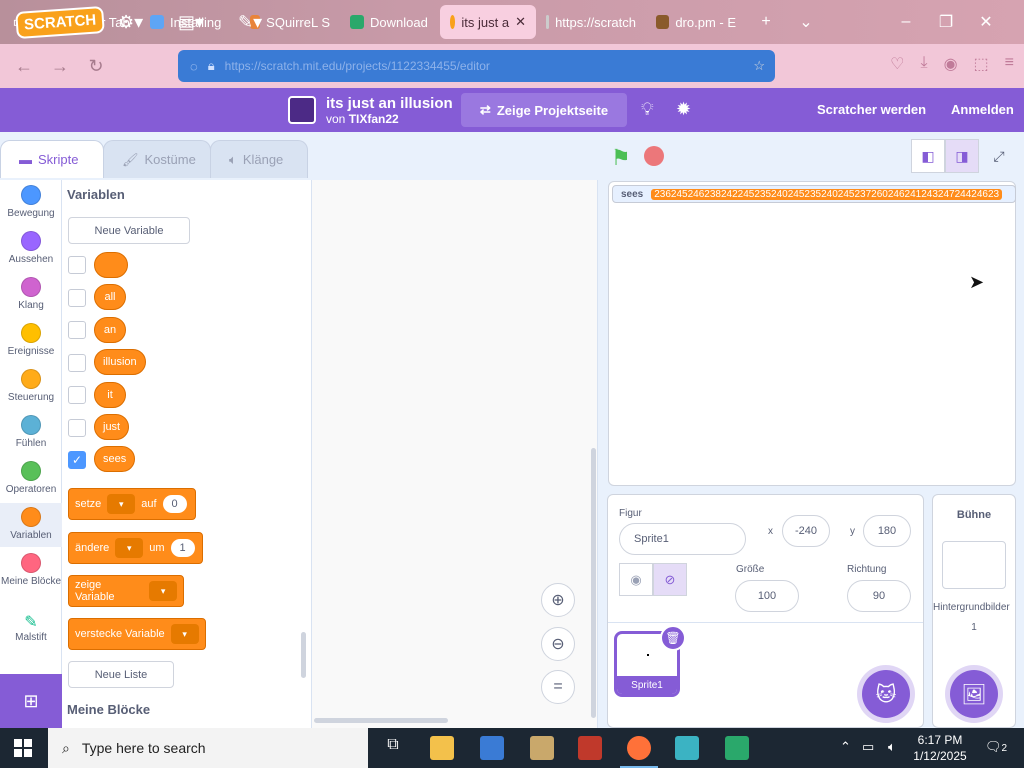 The width and height of the screenshot is (1024, 768). I want to click on edit-pencil-icon: ✎▾, so click(250, 22).